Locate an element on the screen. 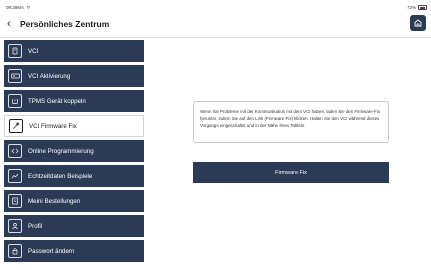 This screenshot has width=431, height=270. sidebar-item-label: VCI Firmware Fix is located at coordinates (53, 126).